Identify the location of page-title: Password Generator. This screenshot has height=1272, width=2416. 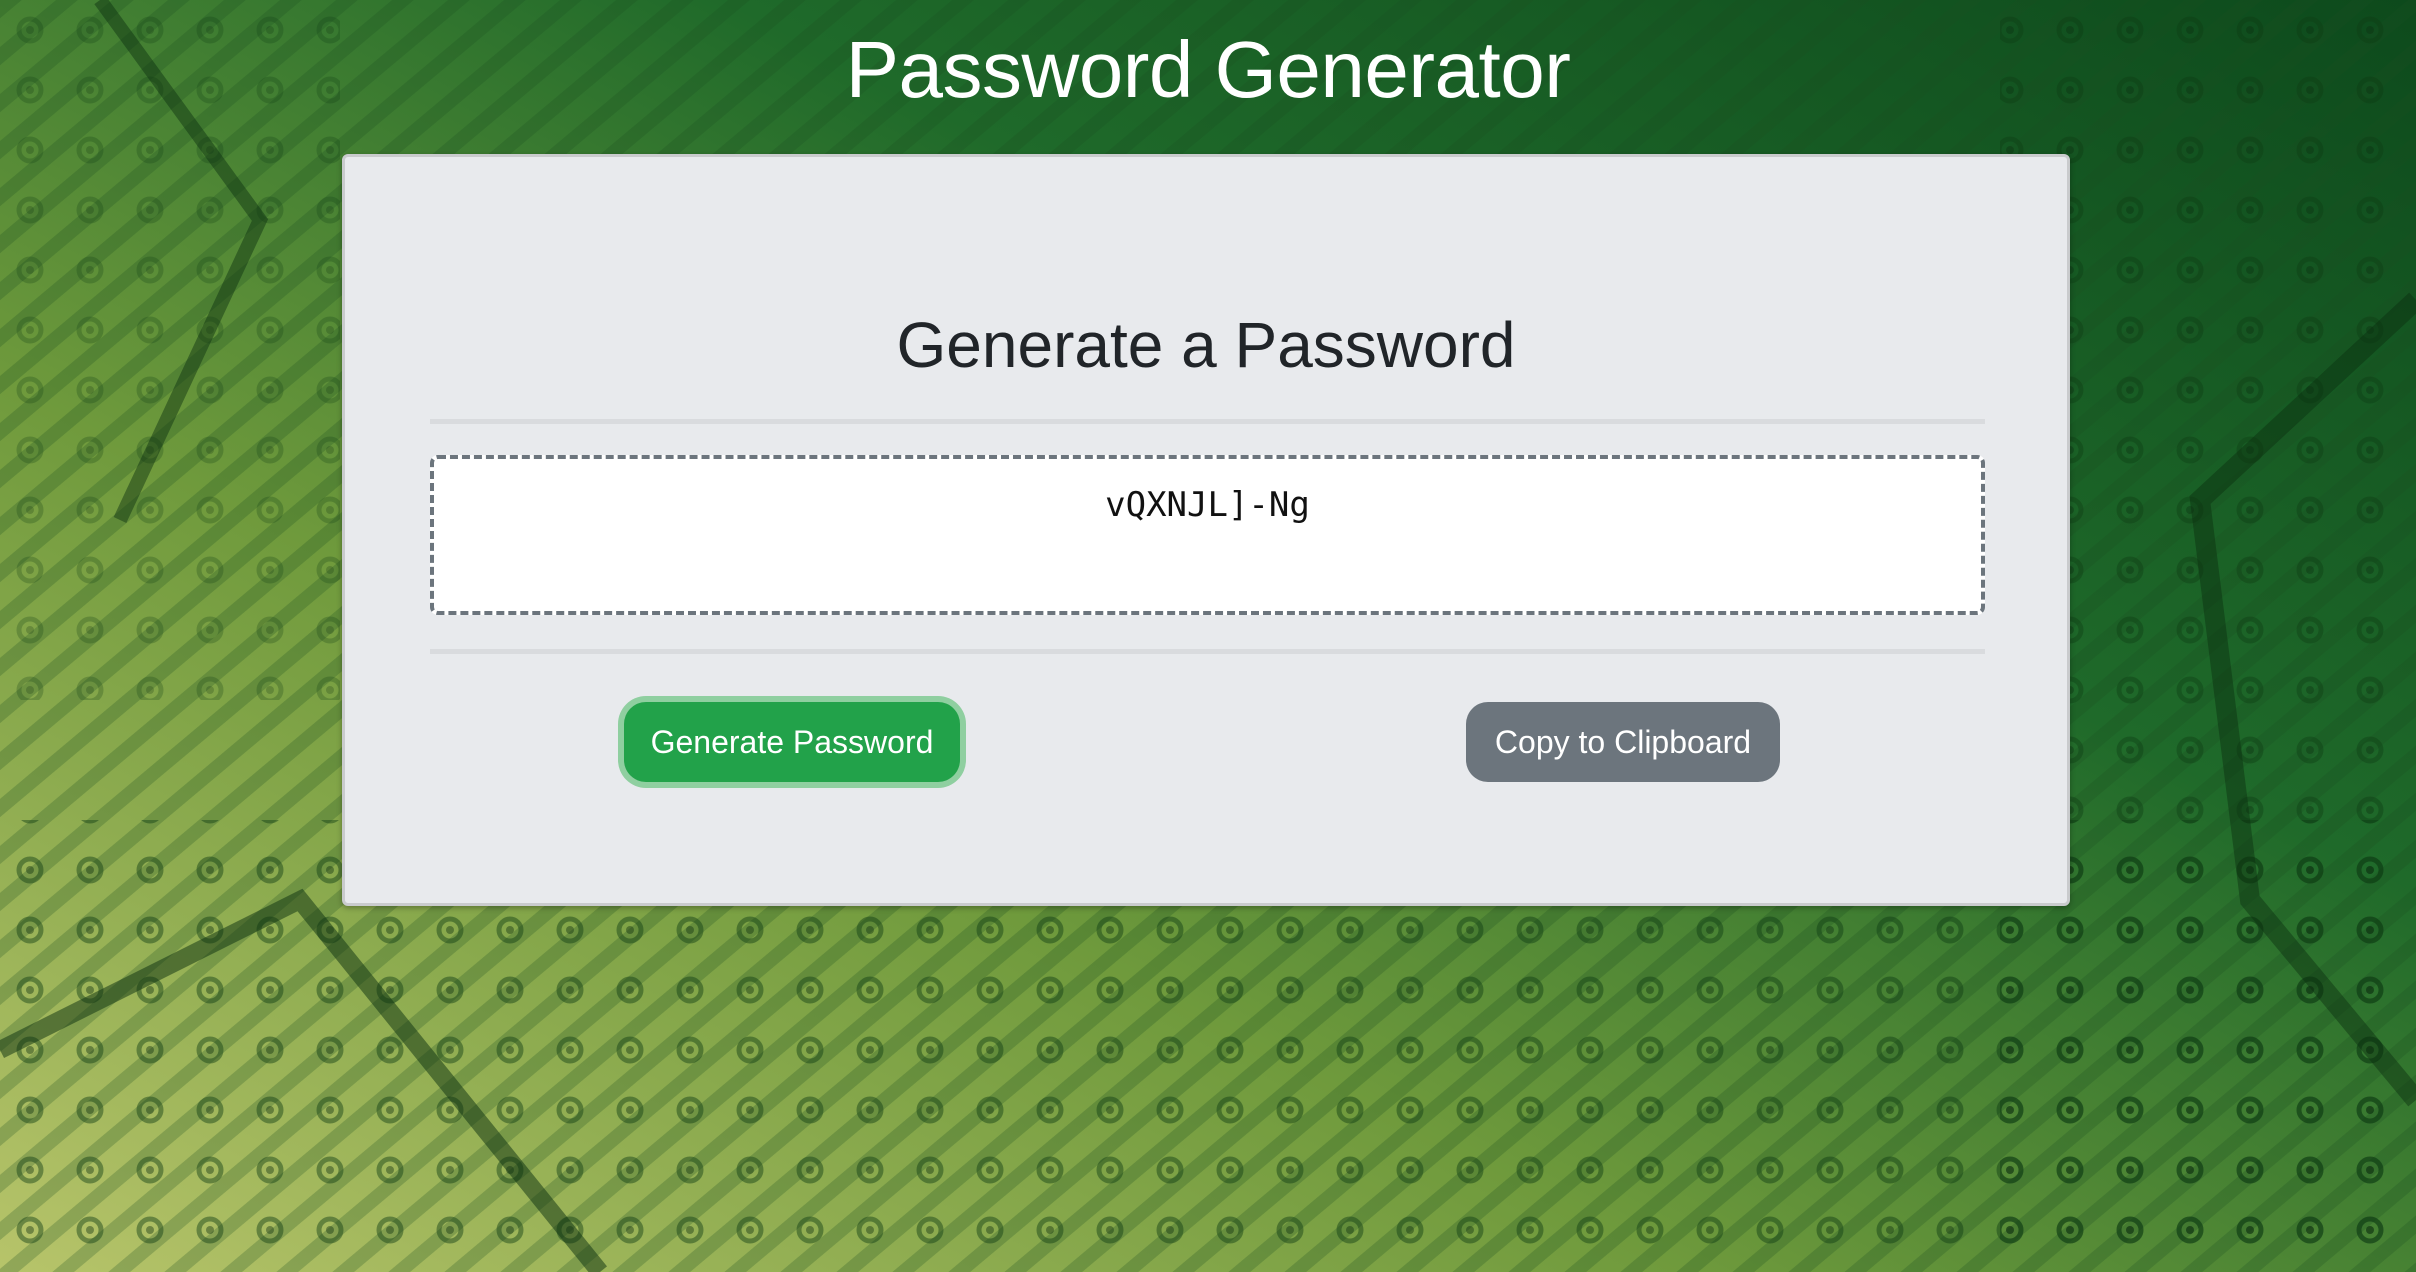
(1208, 69).